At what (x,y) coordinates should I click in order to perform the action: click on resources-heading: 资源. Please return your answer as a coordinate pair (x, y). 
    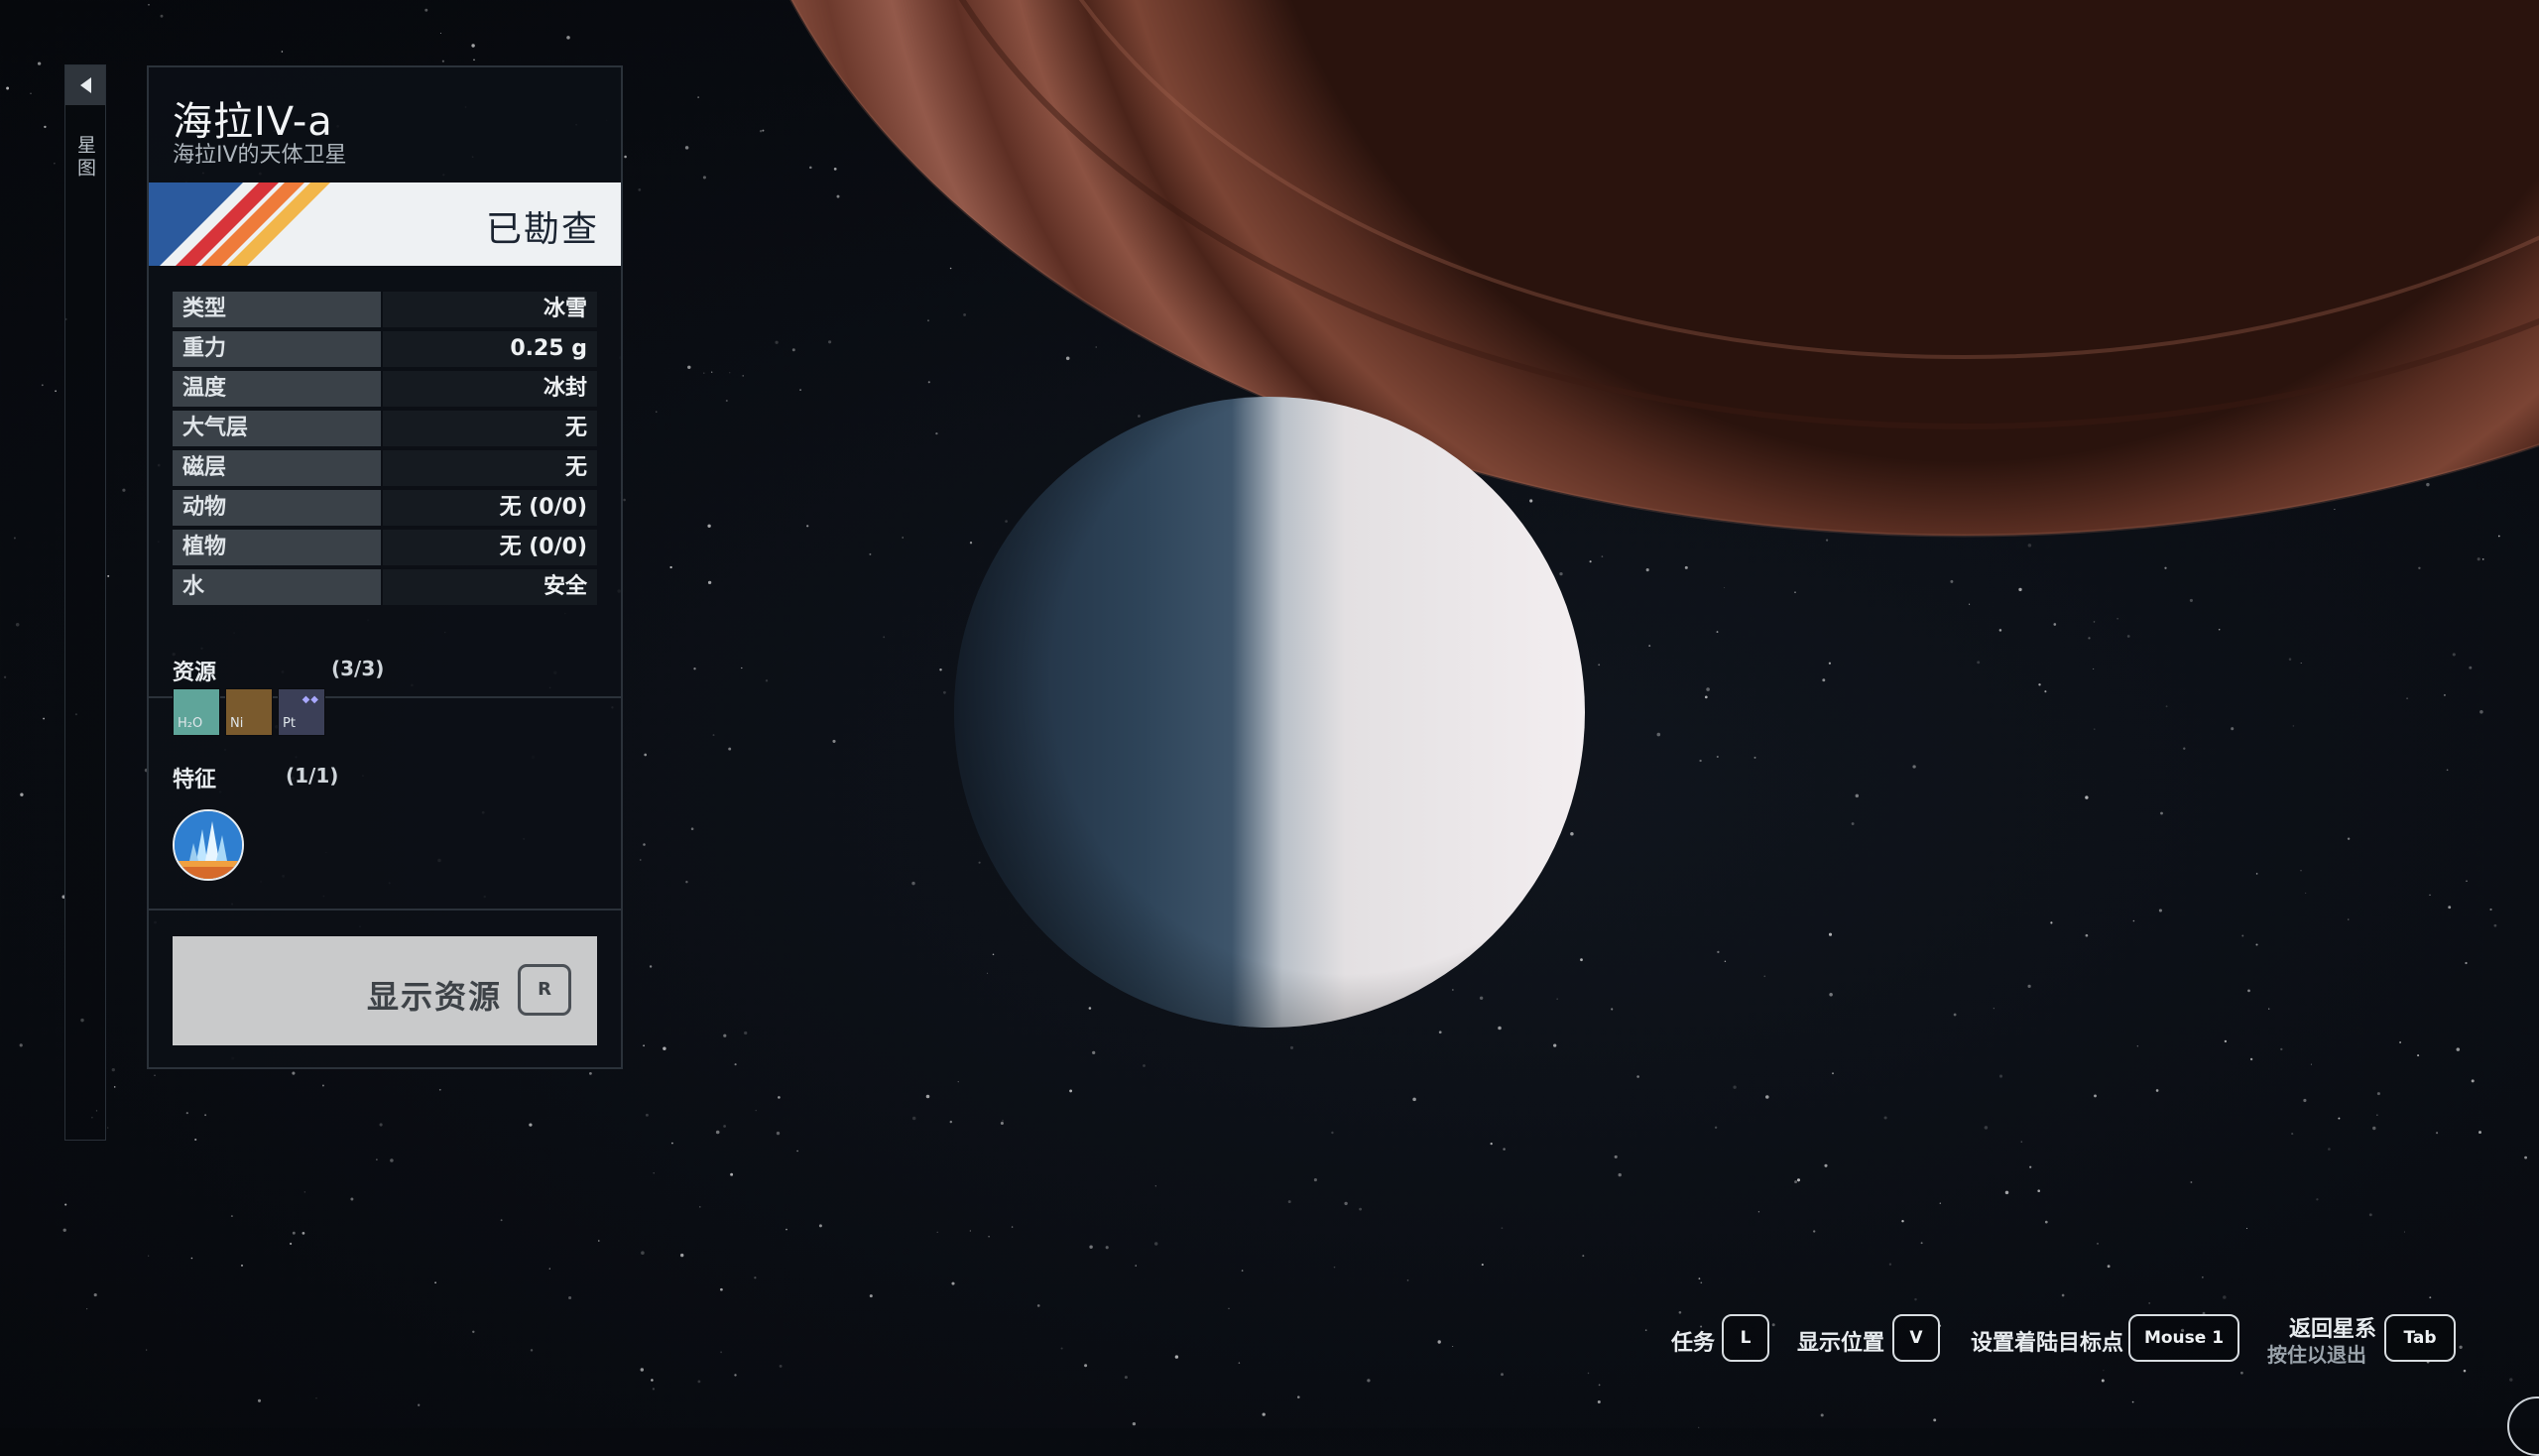
    Looking at the image, I should click on (195, 673).